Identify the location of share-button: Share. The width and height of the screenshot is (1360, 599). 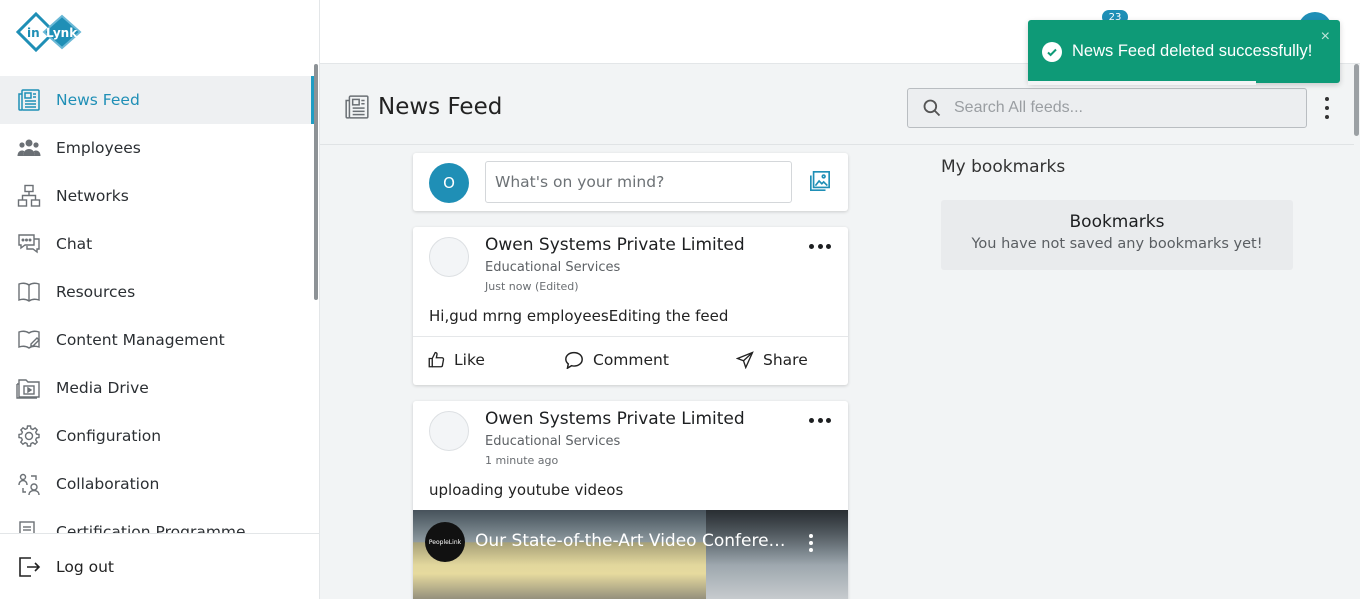
(772, 360).